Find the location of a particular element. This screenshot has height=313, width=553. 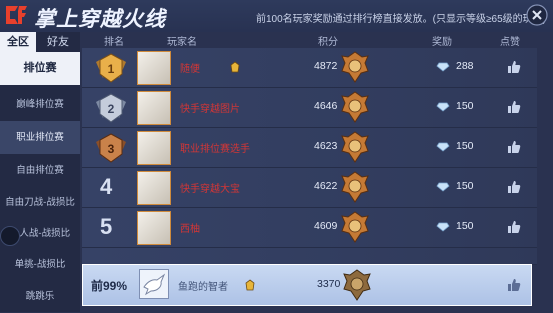

rank-number: 5 is located at coordinates (106, 226).